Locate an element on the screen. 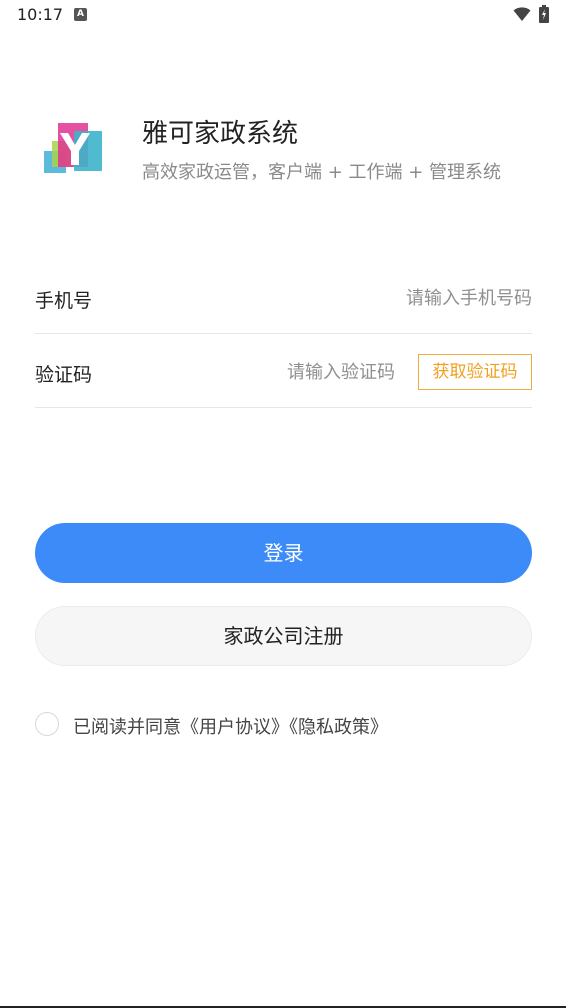 This screenshot has height=1008, width=566. privacy-policy-link: 《隐私政策》 is located at coordinates (338, 727).